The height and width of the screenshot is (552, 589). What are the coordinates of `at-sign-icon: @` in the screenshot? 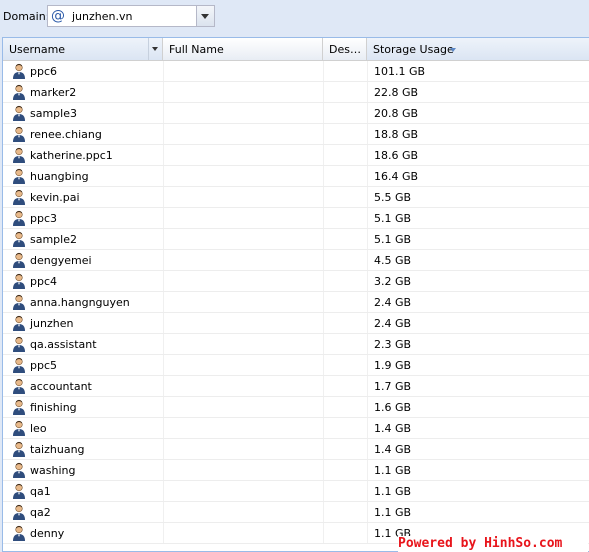 It's located at (58, 16).